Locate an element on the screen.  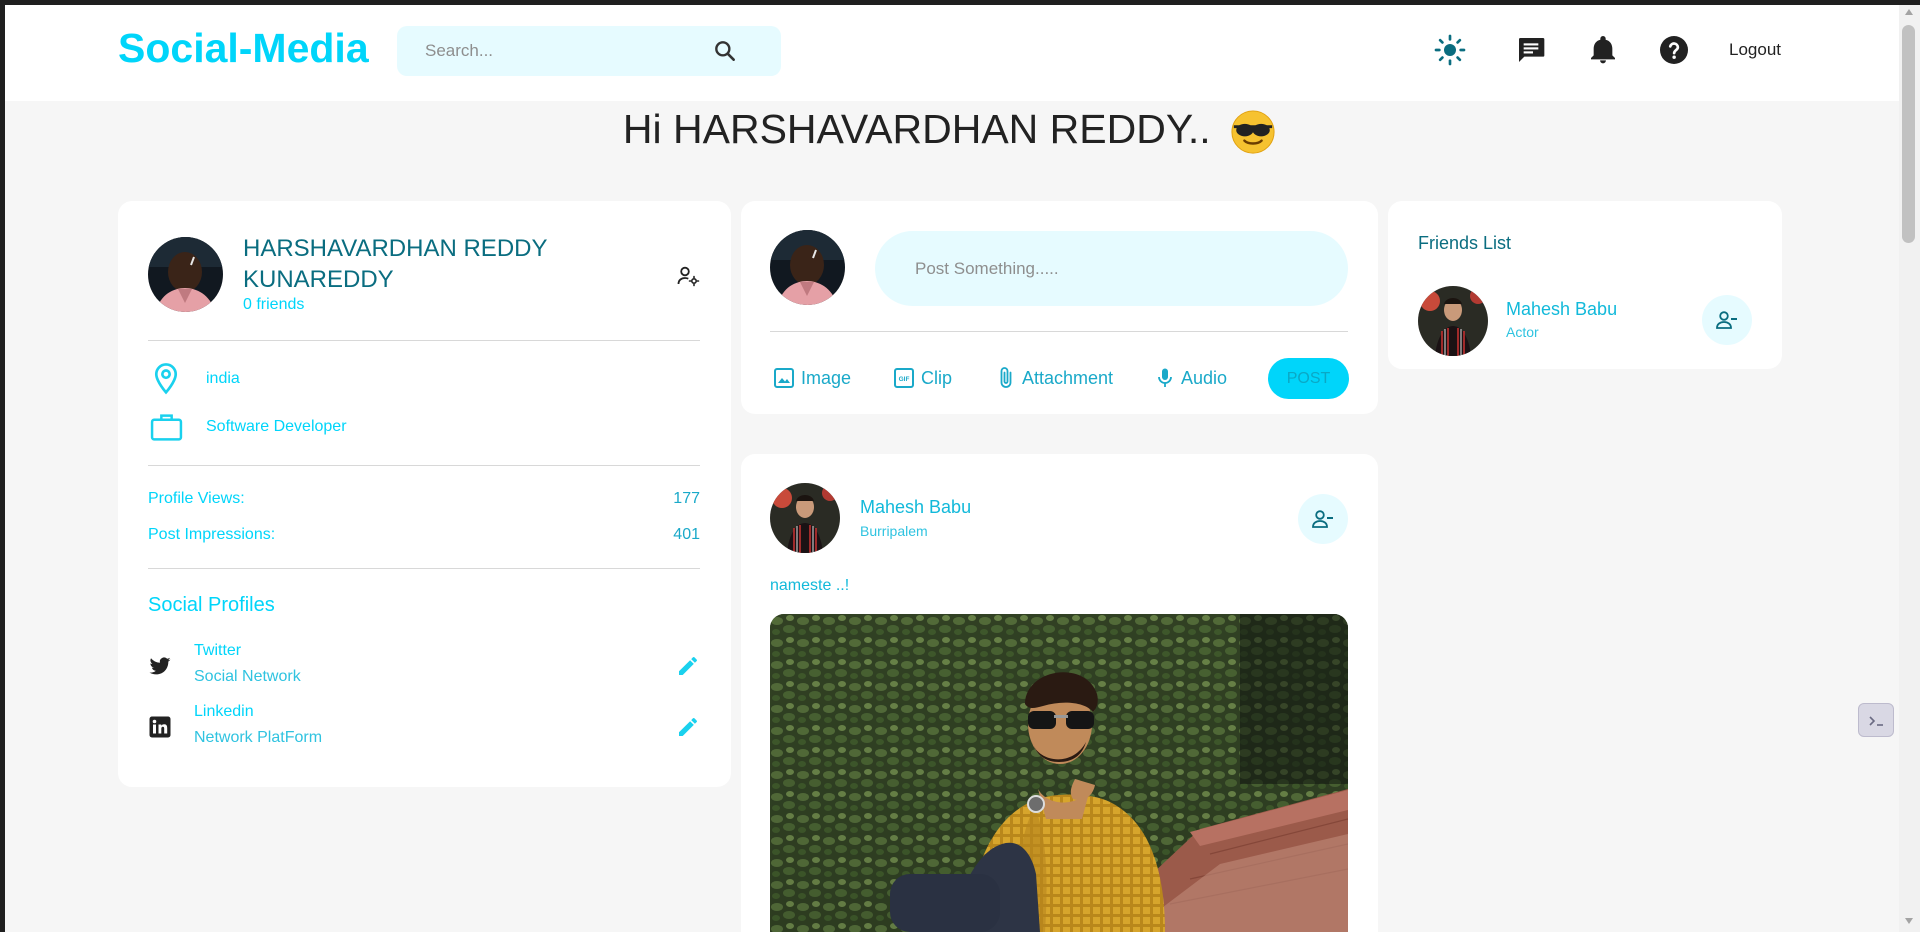
message-icon is located at coordinates (1531, 50).